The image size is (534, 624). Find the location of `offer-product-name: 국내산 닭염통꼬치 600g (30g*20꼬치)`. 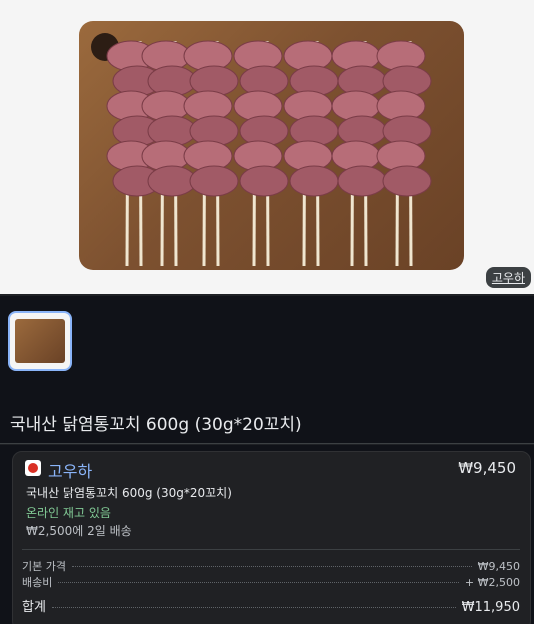

offer-product-name: 국내산 닭염통꼬치 600g (30g*20꼬치) is located at coordinates (129, 493).